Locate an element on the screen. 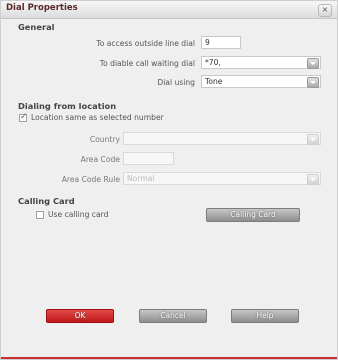 The height and width of the screenshot is (360, 338). use-calling-card-checkbox is located at coordinates (40, 215).